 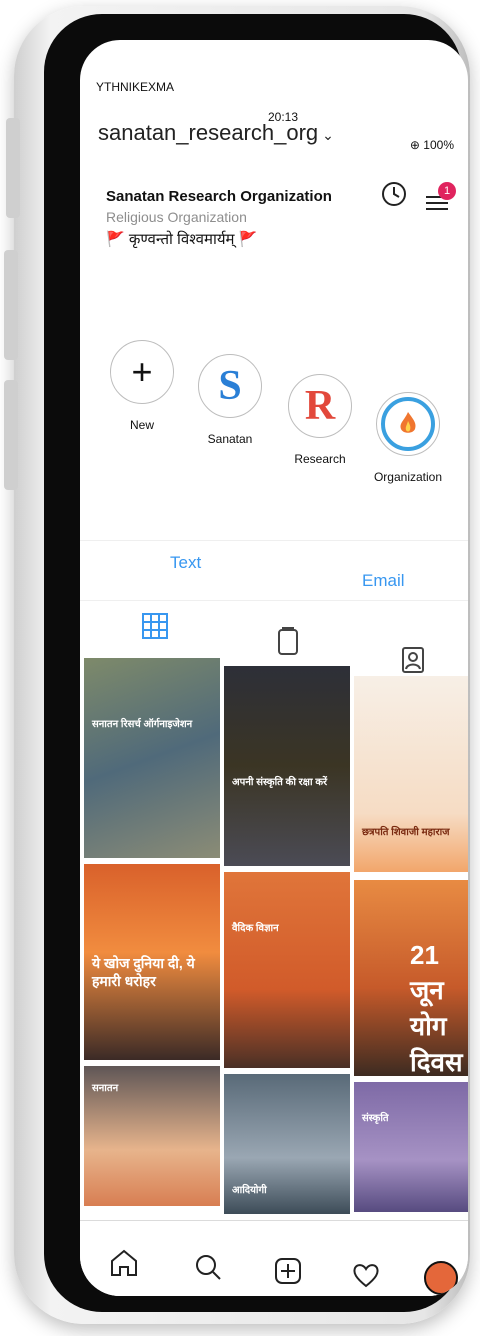 I want to click on phone-volume-down, so click(x=11, y=435).